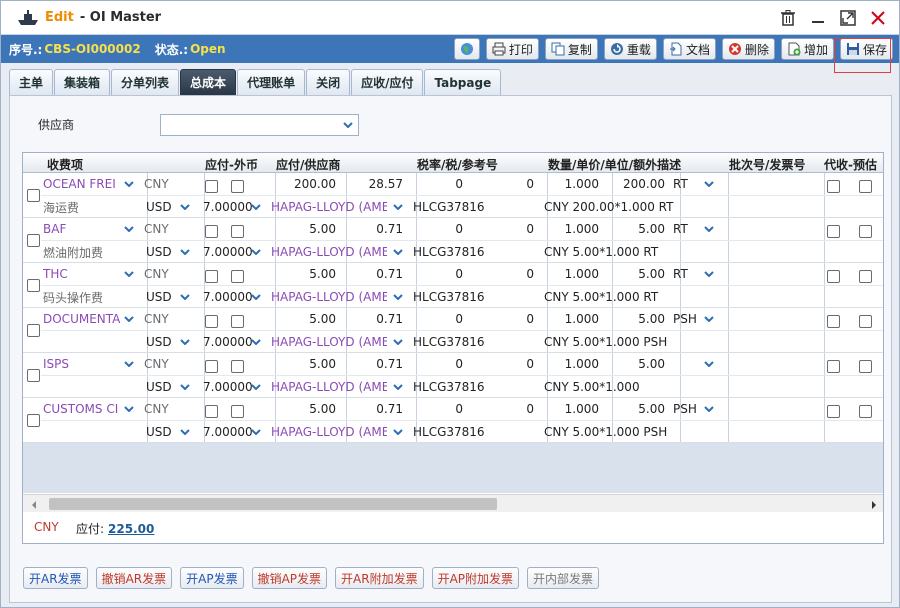 This screenshot has width=900, height=608. Describe the element at coordinates (208, 82) in the screenshot. I see `tab-3: 总成本` at that location.